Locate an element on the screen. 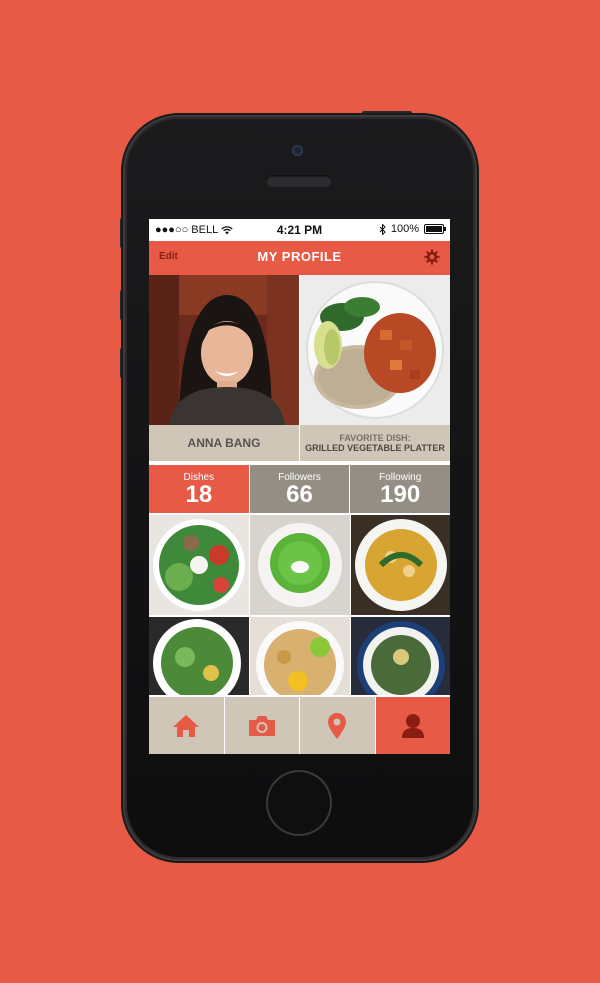 The width and height of the screenshot is (600, 983). profile-photo is located at coordinates (224, 350).